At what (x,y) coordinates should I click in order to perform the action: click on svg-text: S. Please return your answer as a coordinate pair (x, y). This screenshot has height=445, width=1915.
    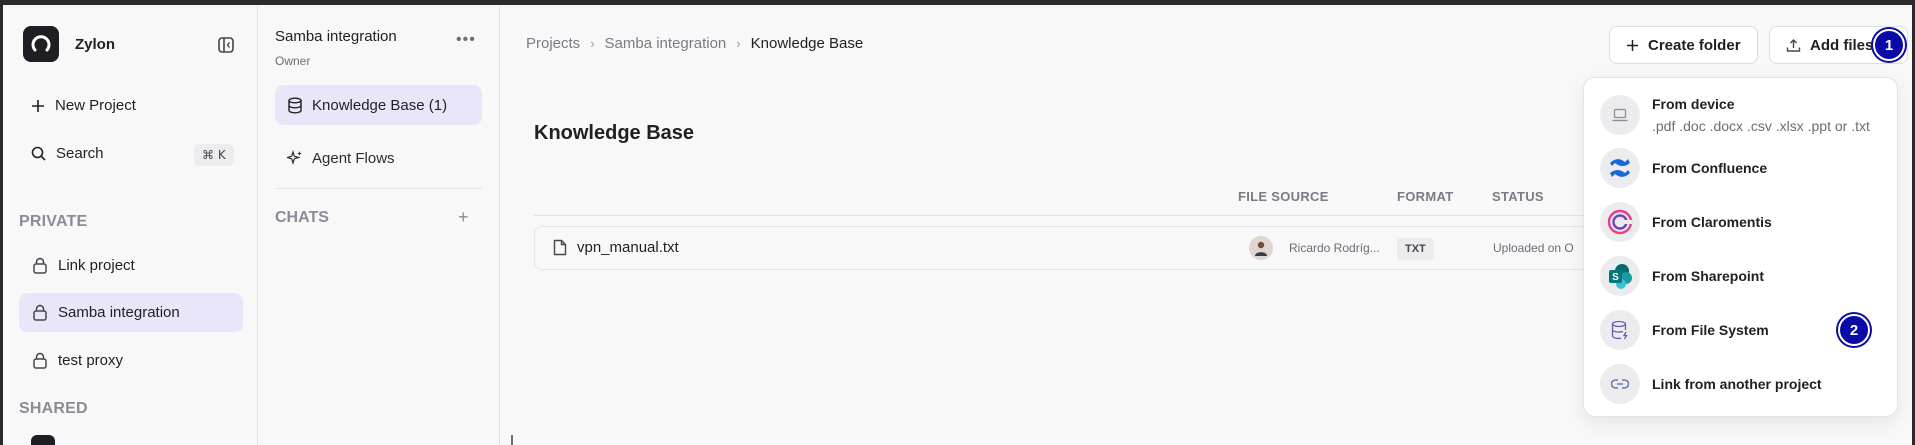
    Looking at the image, I should click on (1615, 277).